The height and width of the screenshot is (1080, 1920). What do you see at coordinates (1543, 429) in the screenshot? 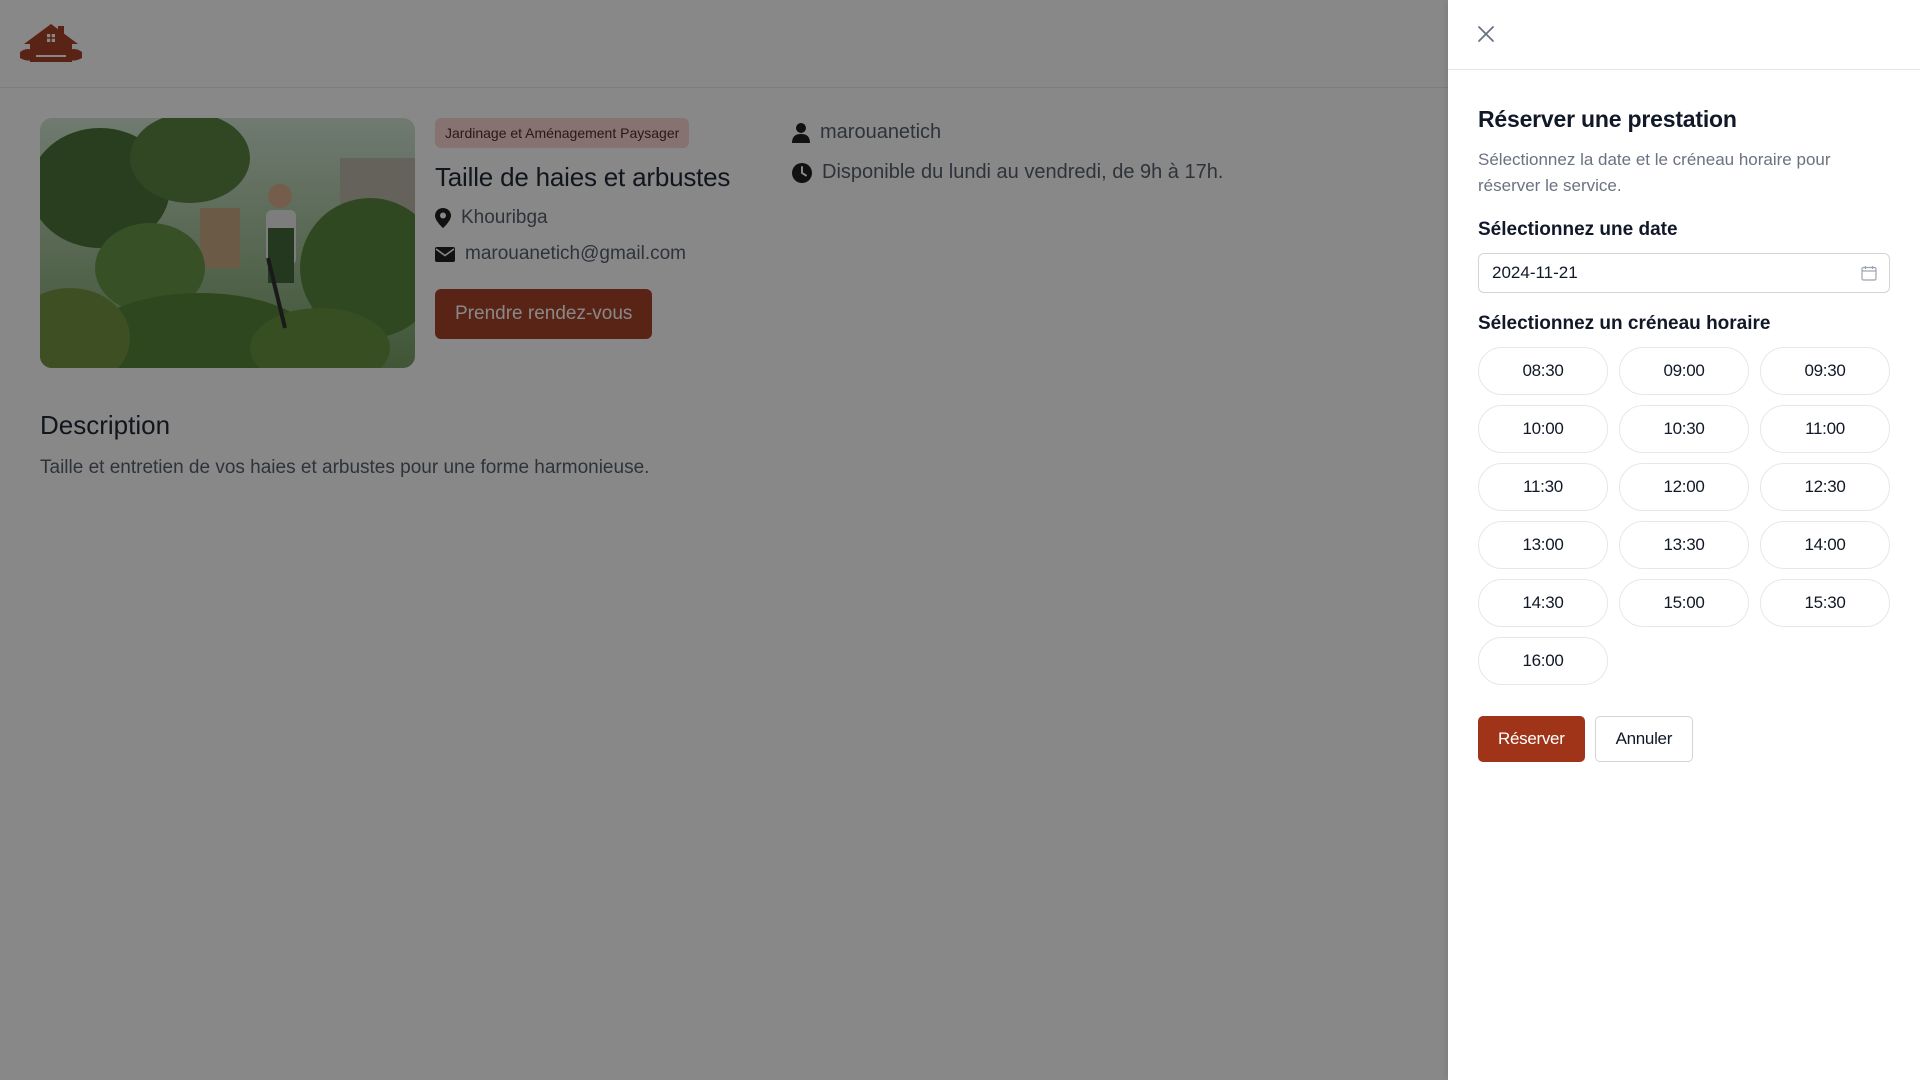
I see `time-slot-button: 10:00` at bounding box center [1543, 429].